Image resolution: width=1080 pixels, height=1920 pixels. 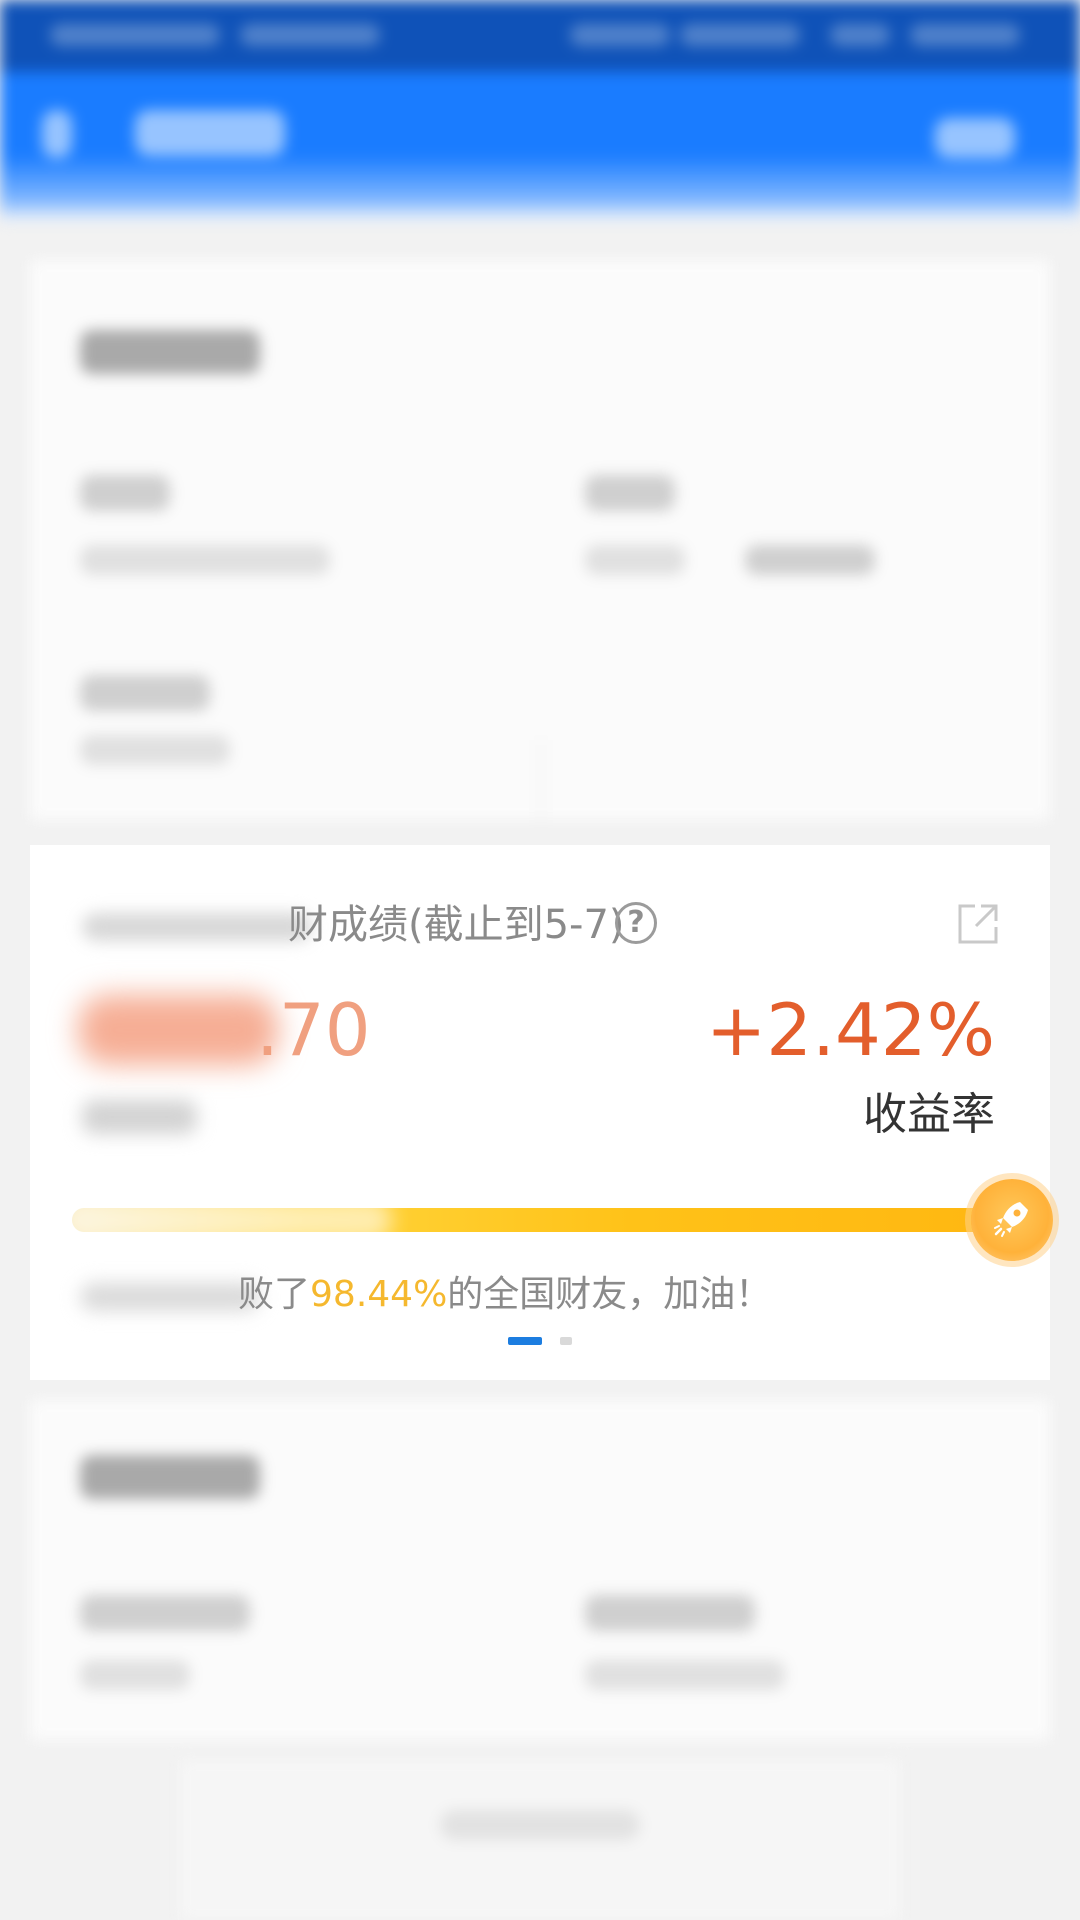 I want to click on ranking-progress-track, so click(x=562, y=1220).